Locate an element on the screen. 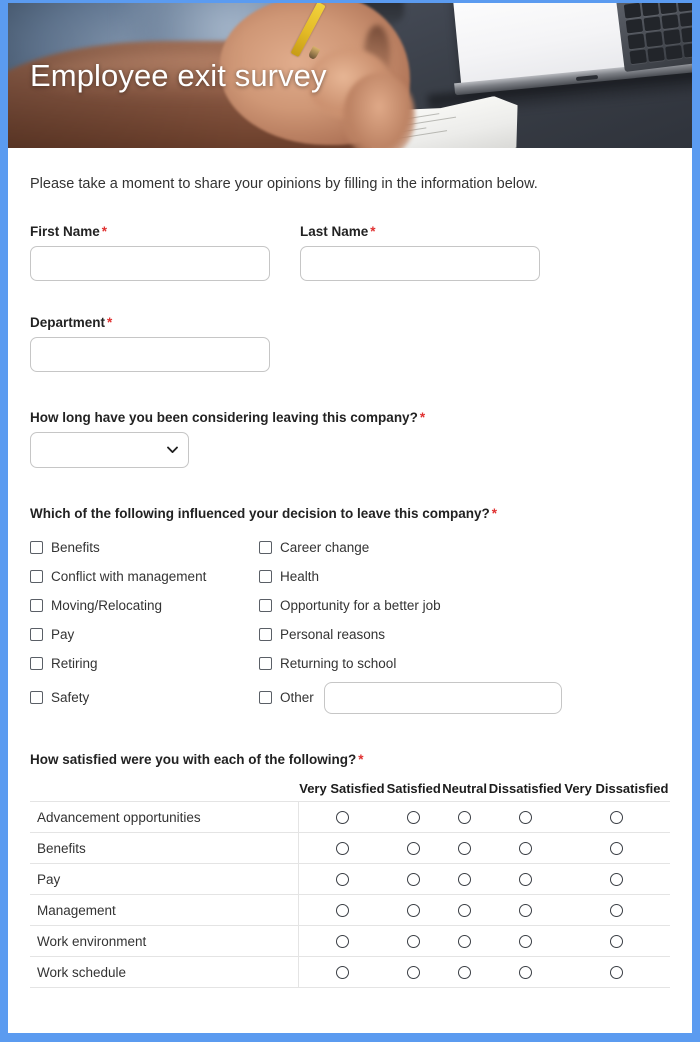 Image resolution: width=700 pixels, height=1042 pixels. table-row: Advancement opportunities is located at coordinates (350, 817).